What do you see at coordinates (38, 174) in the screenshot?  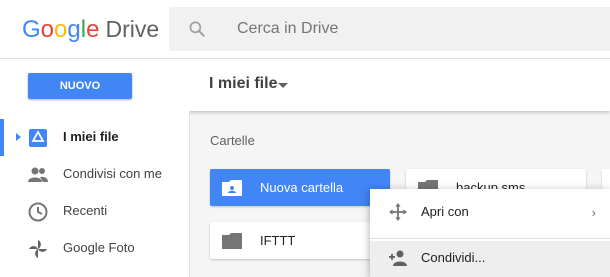 I see `people-icon` at bounding box center [38, 174].